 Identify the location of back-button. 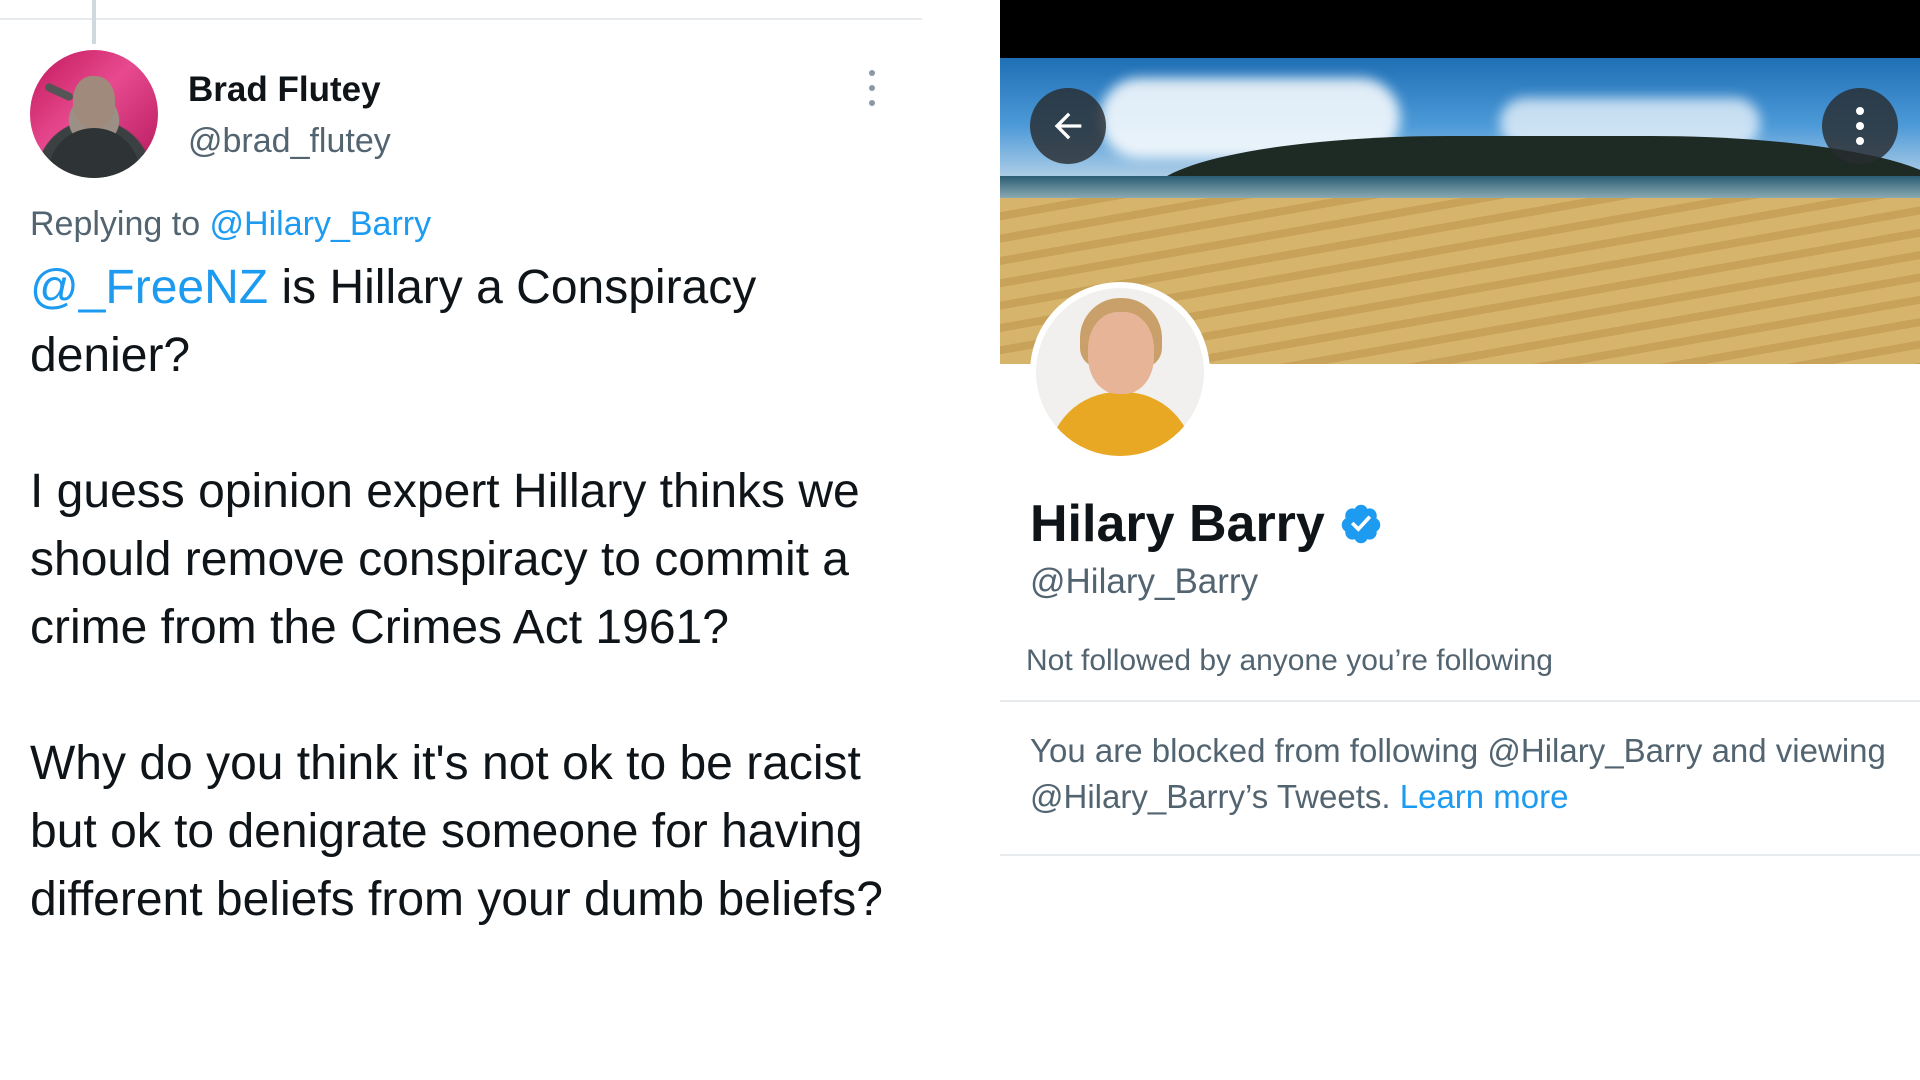
(1068, 126).